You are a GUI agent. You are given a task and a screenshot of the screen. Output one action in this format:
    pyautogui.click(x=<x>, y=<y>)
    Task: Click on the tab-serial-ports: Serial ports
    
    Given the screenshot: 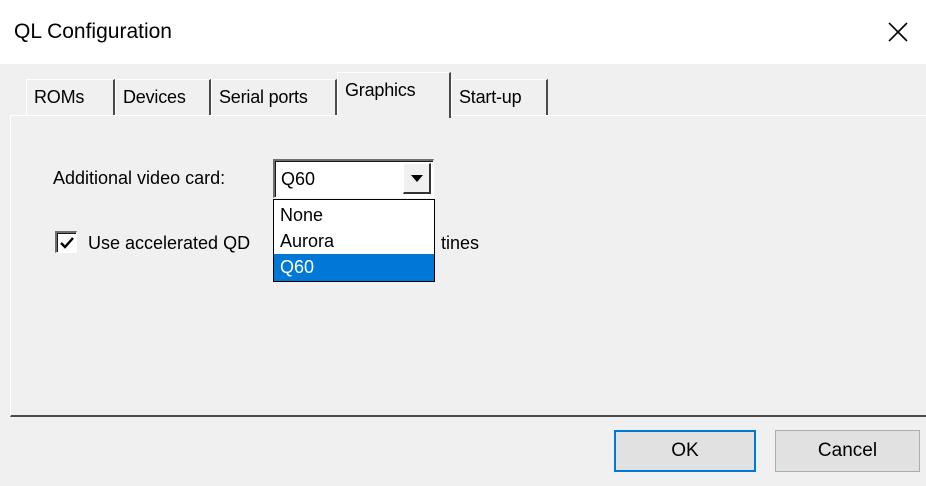 What is the action you would take?
    pyautogui.click(x=274, y=97)
    